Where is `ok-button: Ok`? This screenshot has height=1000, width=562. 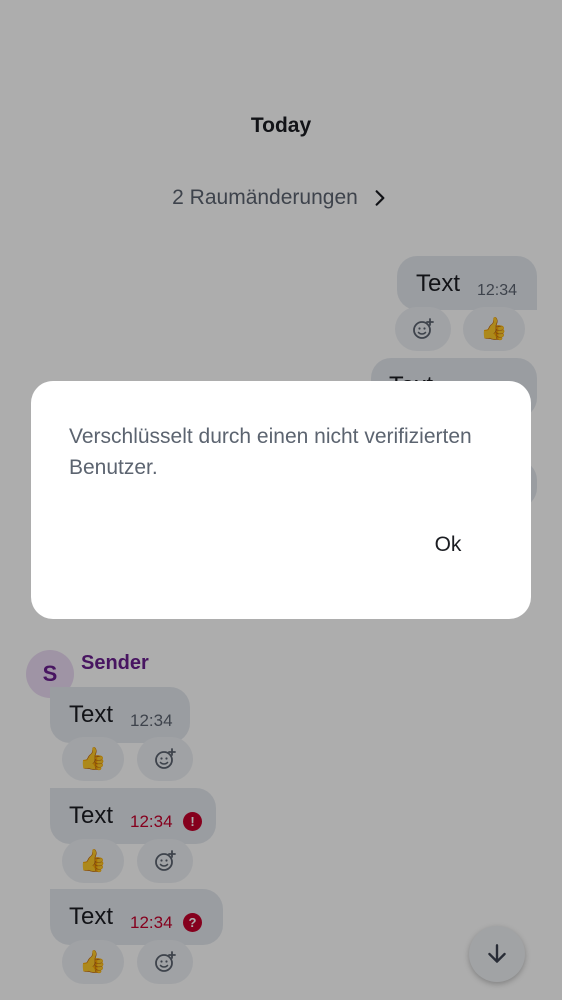 ok-button: Ok is located at coordinates (448, 545).